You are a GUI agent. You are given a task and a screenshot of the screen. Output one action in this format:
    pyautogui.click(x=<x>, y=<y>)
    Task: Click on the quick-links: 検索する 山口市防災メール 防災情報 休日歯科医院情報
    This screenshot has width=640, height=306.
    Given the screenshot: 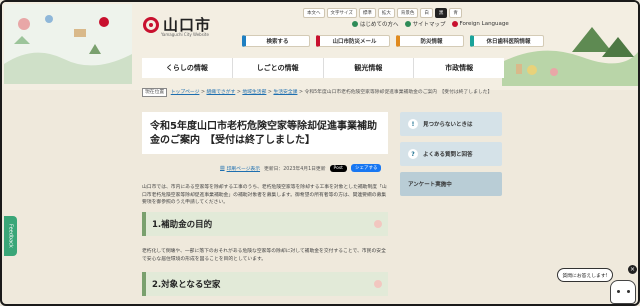 What is the action you would take?
    pyautogui.click(x=393, y=41)
    